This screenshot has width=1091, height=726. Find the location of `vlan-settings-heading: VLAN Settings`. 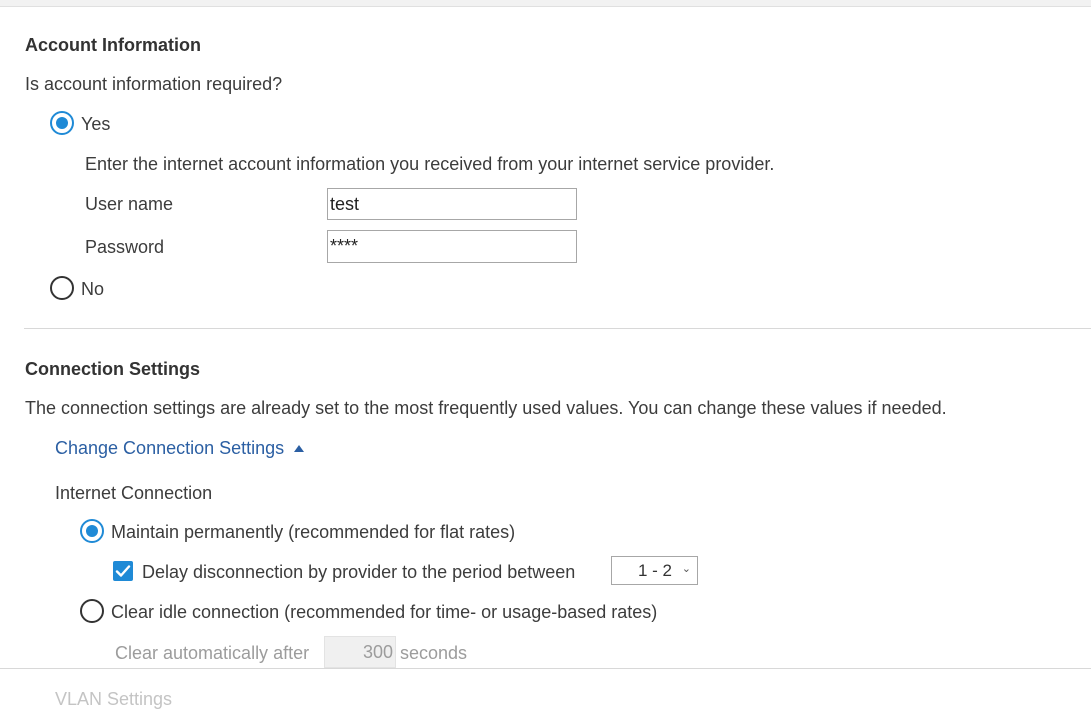

vlan-settings-heading: VLAN Settings is located at coordinates (114, 699).